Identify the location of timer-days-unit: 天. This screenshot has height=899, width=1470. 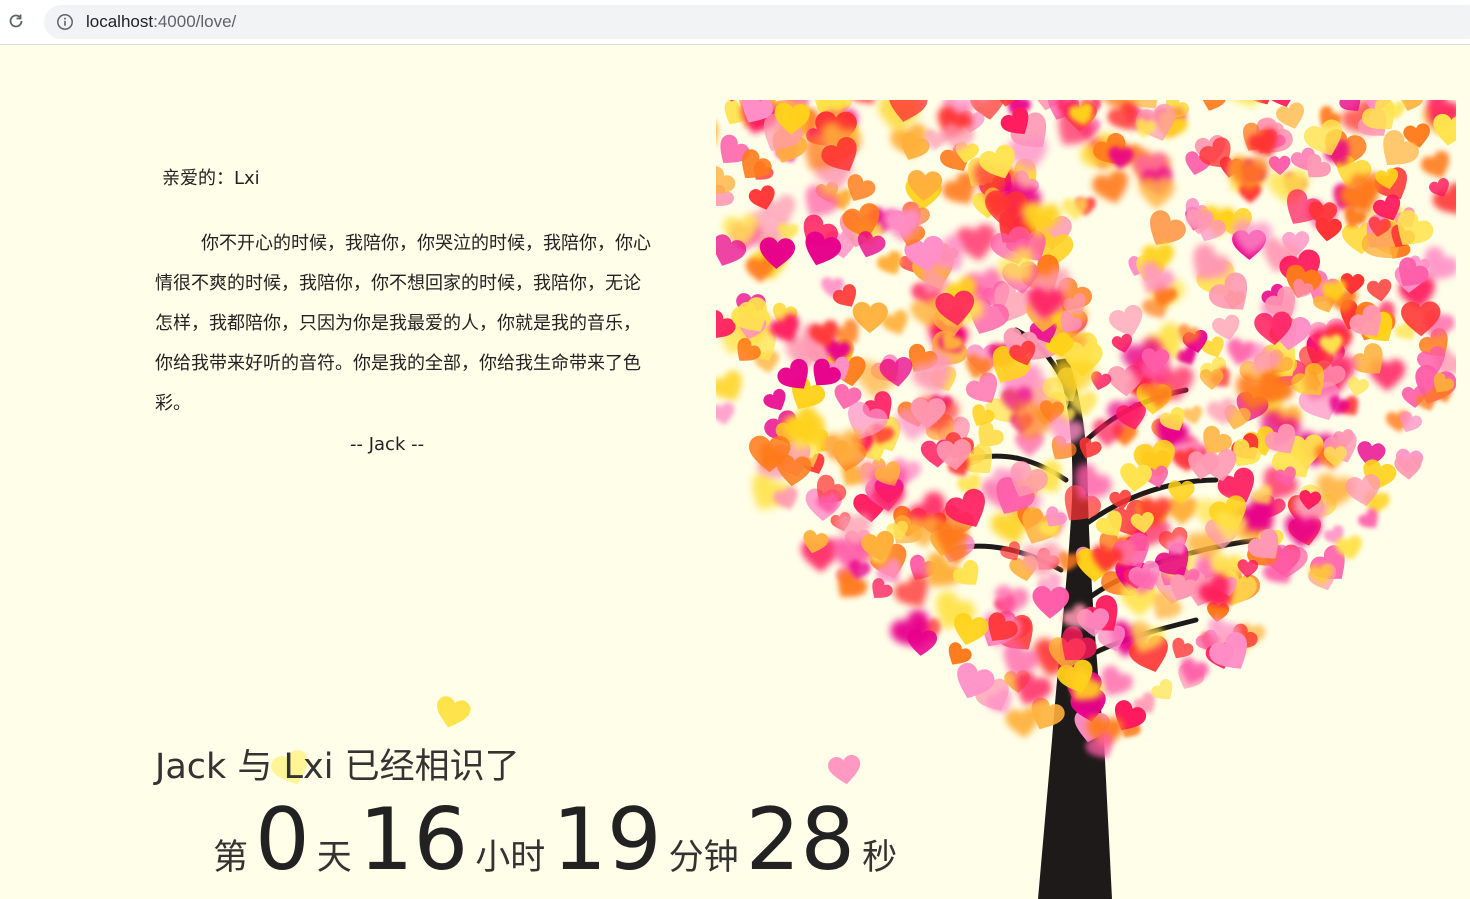
(334, 858).